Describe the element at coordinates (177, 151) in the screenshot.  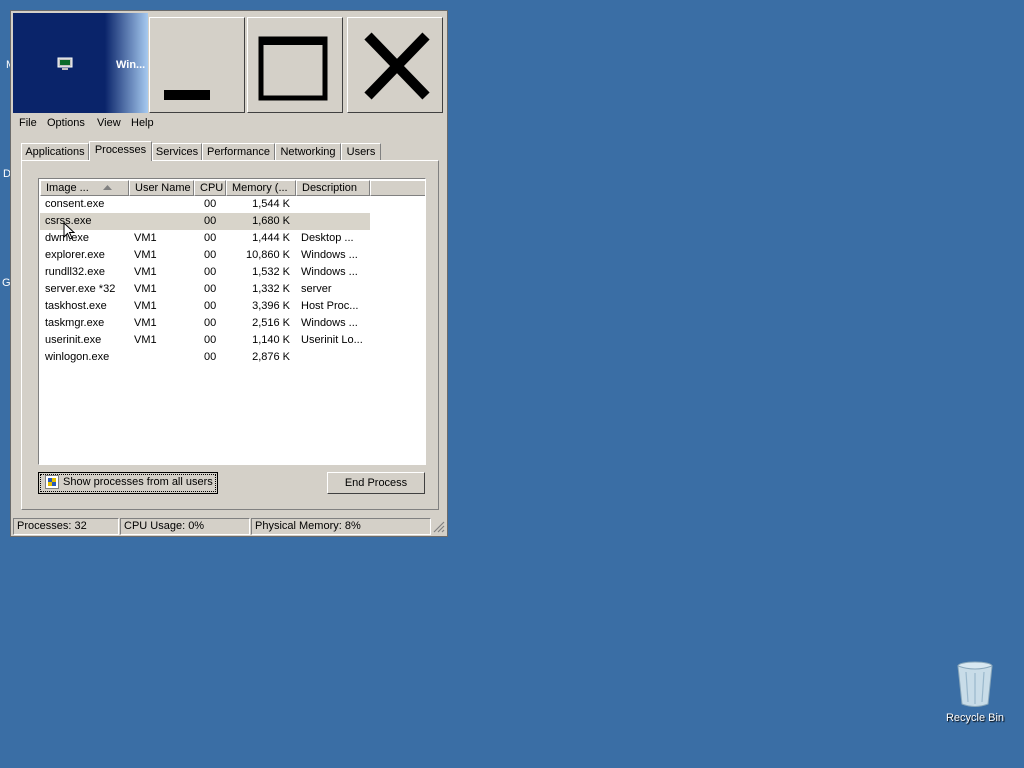
I see `tab-services: Services` at that location.